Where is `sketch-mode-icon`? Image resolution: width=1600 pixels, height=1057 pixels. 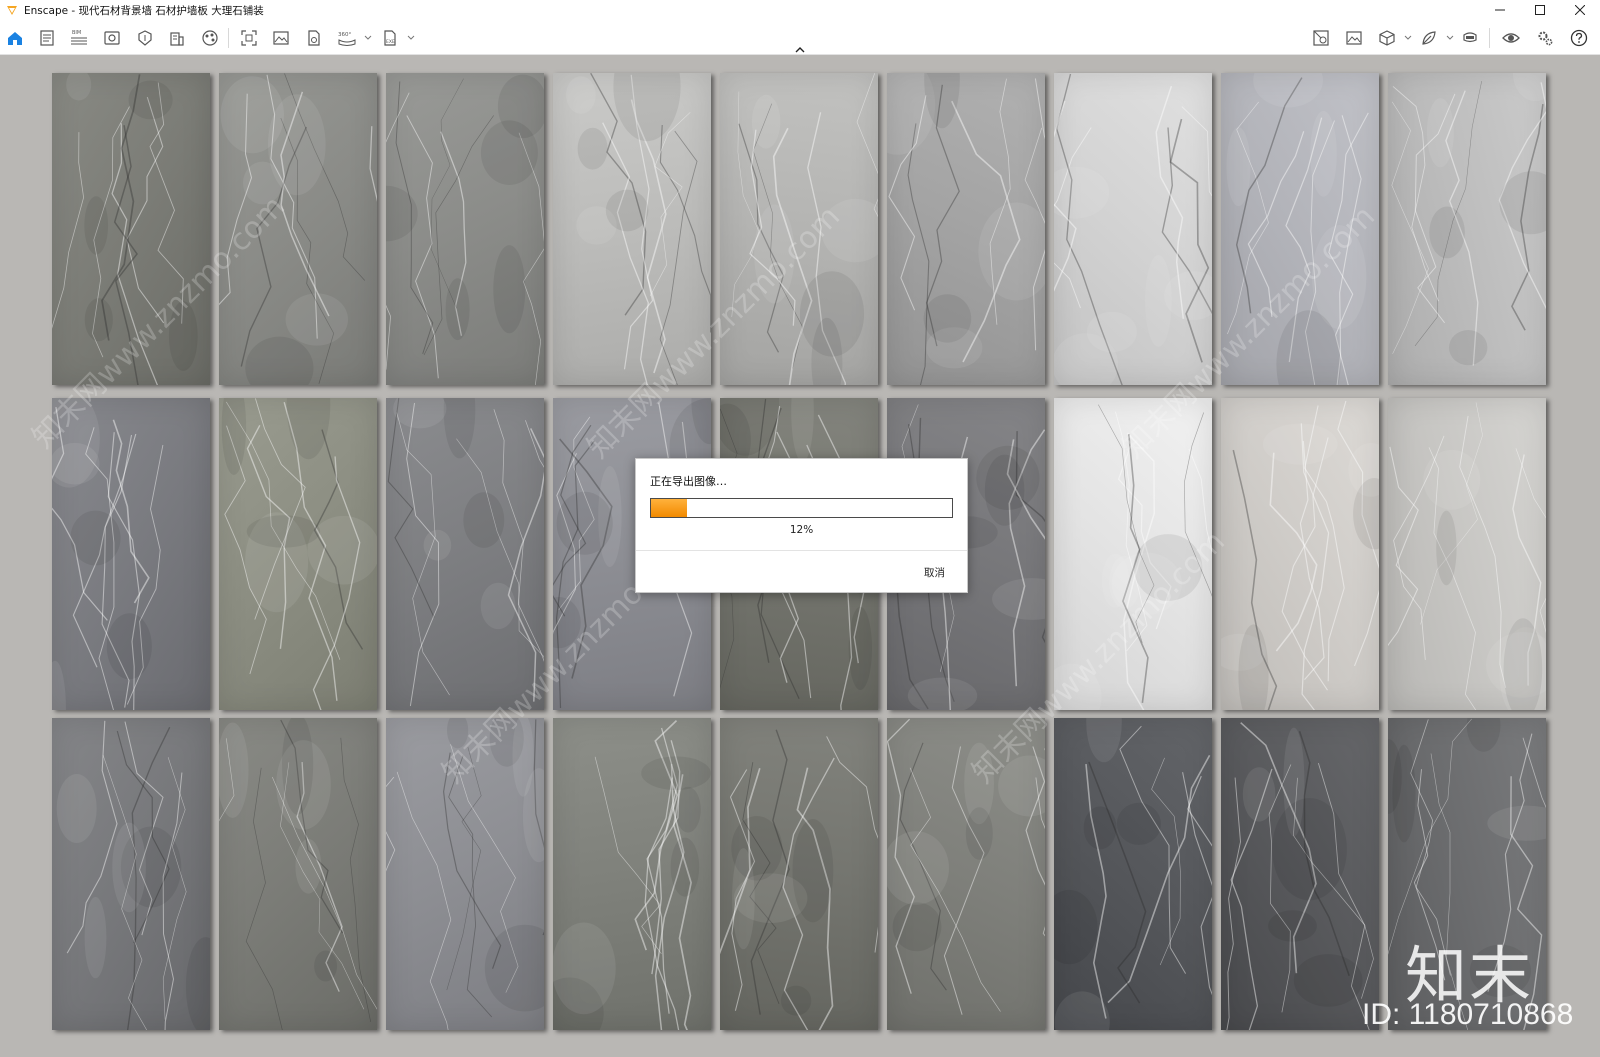
sketch-mode-icon is located at coordinates (1387, 38).